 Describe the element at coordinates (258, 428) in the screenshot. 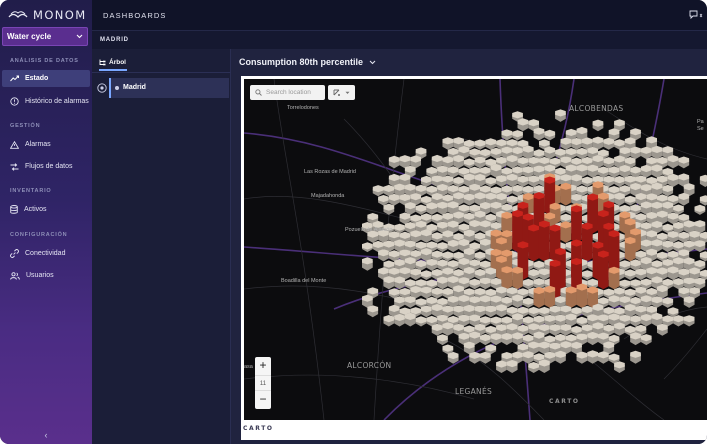

I see `carto-logo: CARTO` at that location.